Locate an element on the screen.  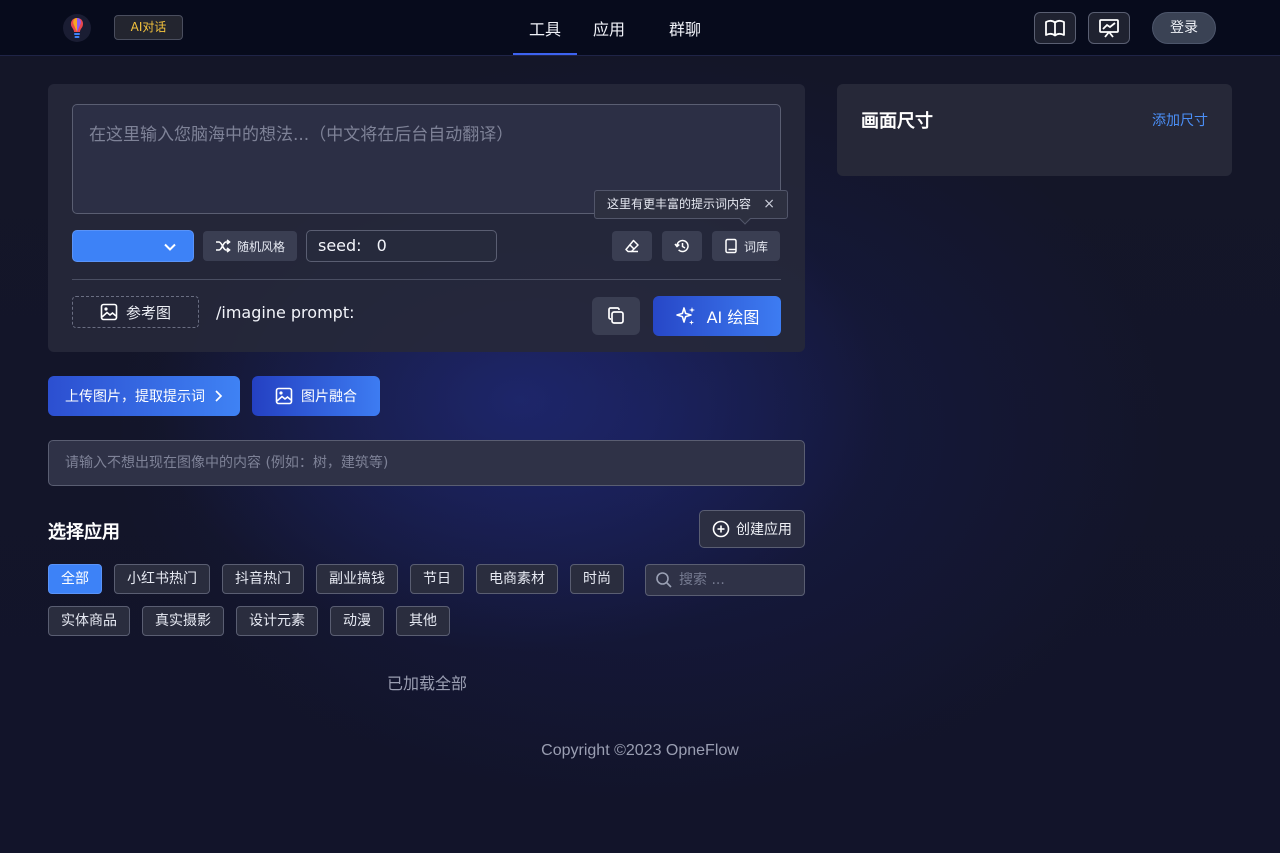
lexicon-tooltip: 这里有更丰富的提示词内容 × is located at coordinates (691, 207).